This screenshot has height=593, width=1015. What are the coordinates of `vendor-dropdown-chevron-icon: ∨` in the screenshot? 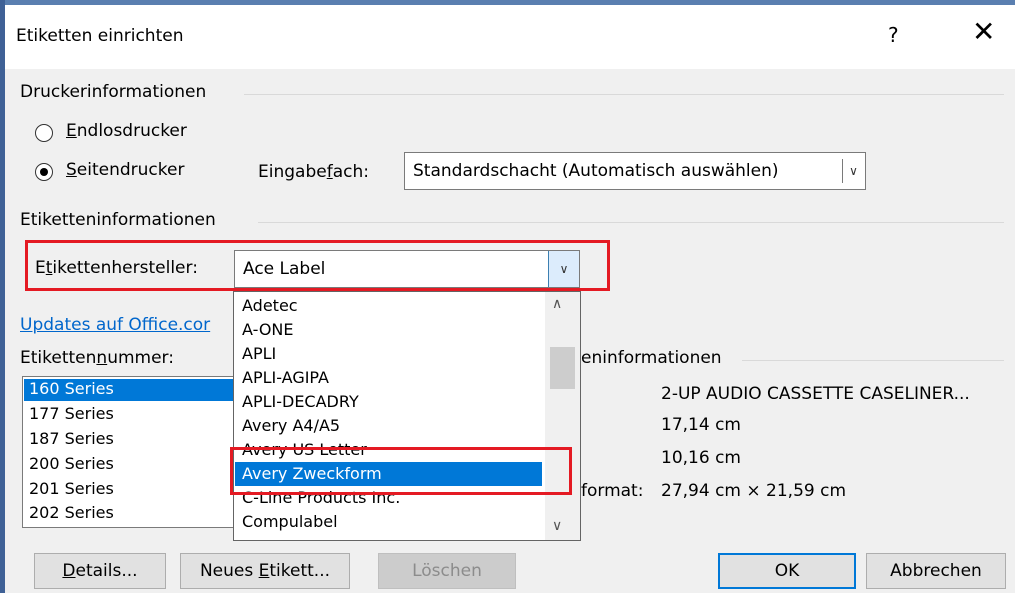 It's located at (563, 269).